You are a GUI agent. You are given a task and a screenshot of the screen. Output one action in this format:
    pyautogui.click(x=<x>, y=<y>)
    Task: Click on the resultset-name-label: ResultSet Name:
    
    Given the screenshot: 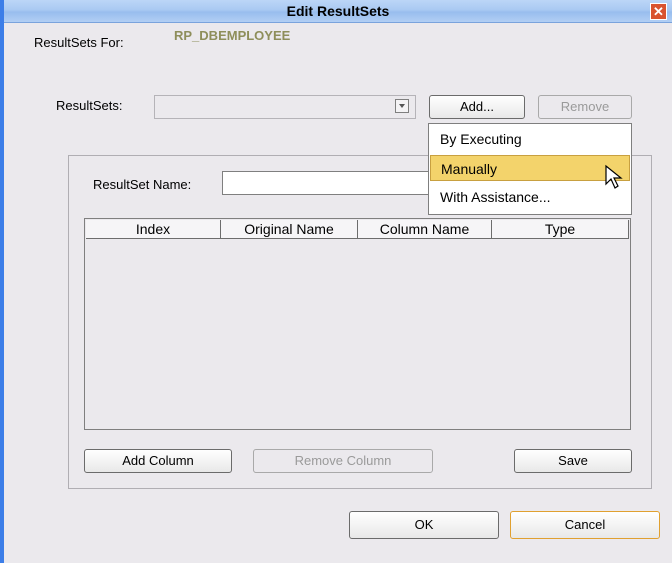 What is the action you would take?
    pyautogui.click(x=142, y=184)
    